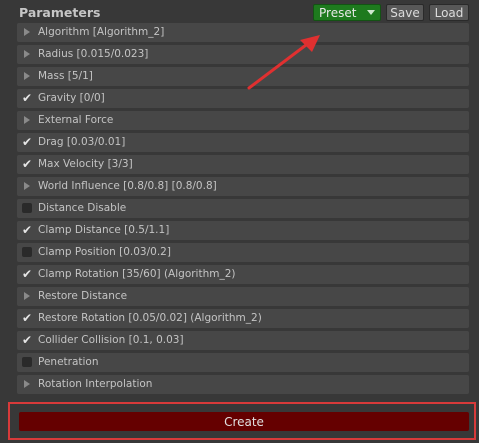  Describe the element at coordinates (137, 274) in the screenshot. I see `parameter-label: Clamp Rotation [35/60] (Algorithm_2)` at that location.